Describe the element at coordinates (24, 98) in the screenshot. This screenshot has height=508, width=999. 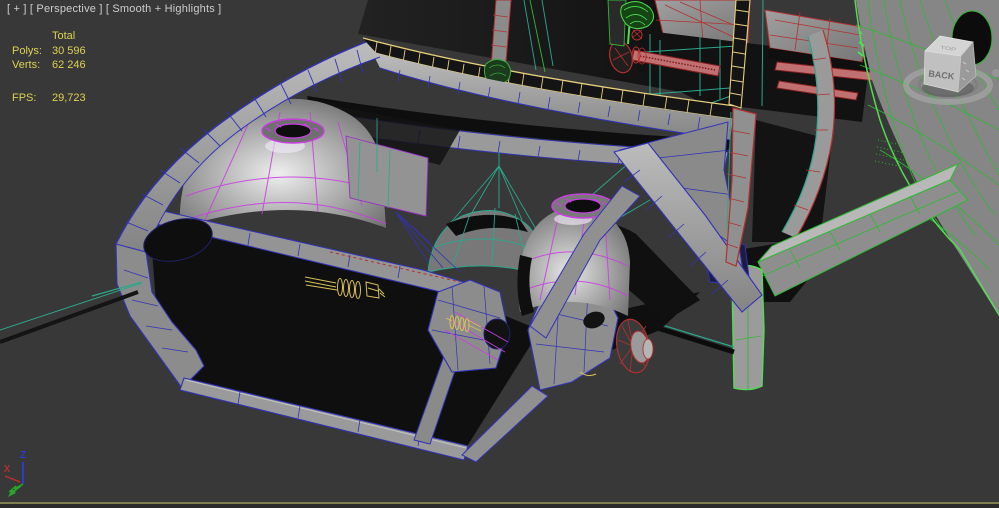
I see `stats-fps-label: FPS:` at that location.